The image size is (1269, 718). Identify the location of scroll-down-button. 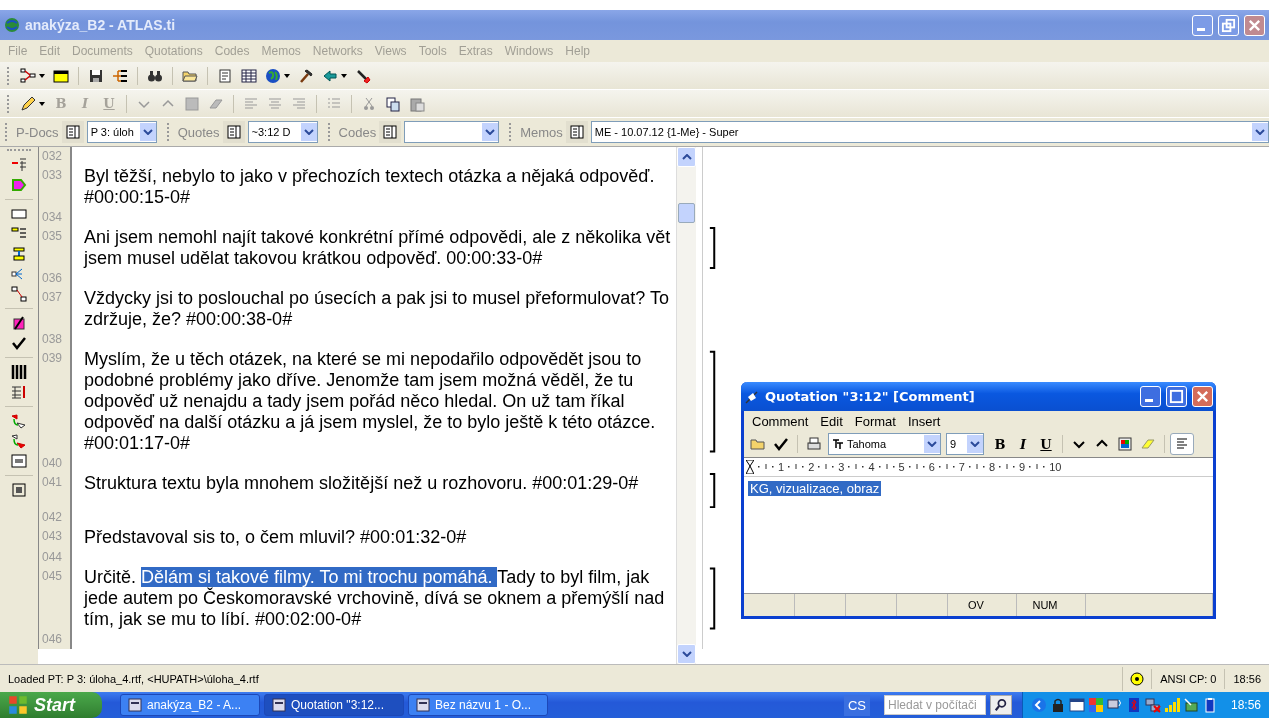
(686, 654).